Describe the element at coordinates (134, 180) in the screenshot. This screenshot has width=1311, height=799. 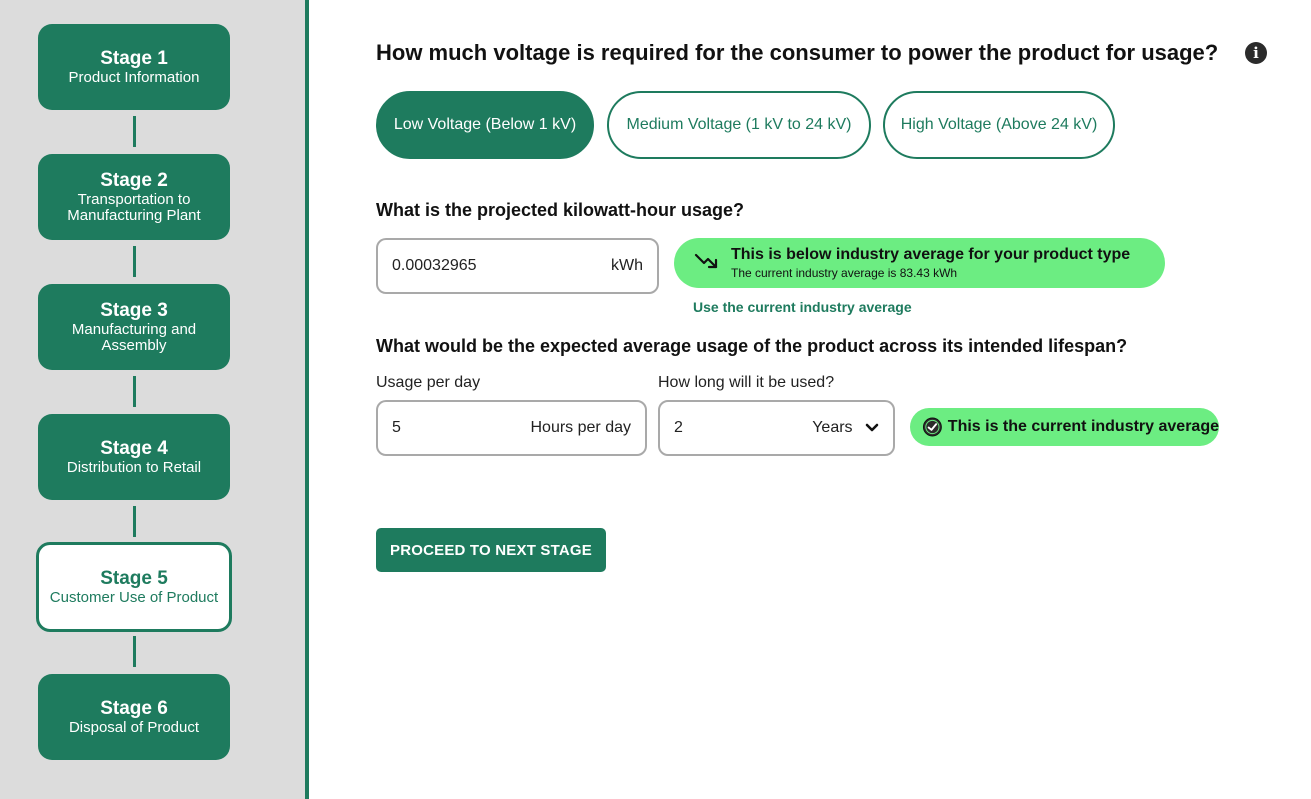
I see `stage-title: Stage 2` at that location.